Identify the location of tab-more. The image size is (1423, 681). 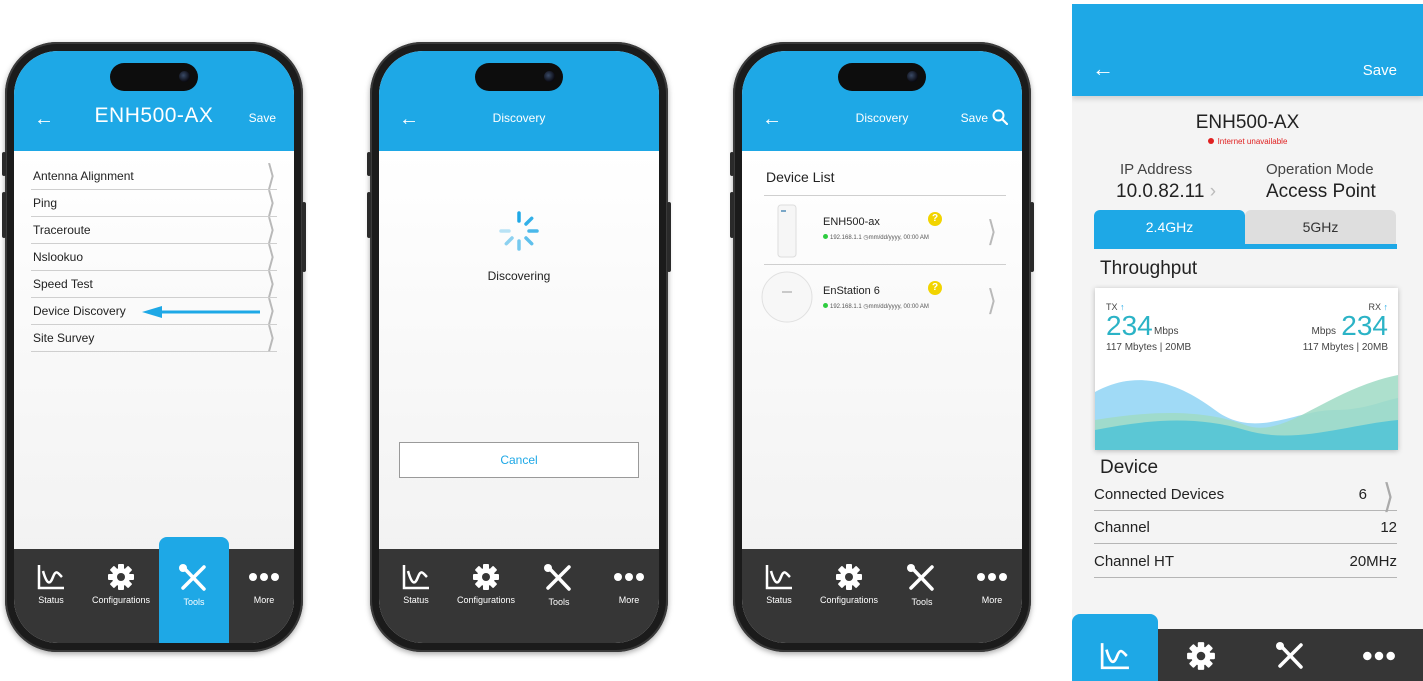
(1379, 655).